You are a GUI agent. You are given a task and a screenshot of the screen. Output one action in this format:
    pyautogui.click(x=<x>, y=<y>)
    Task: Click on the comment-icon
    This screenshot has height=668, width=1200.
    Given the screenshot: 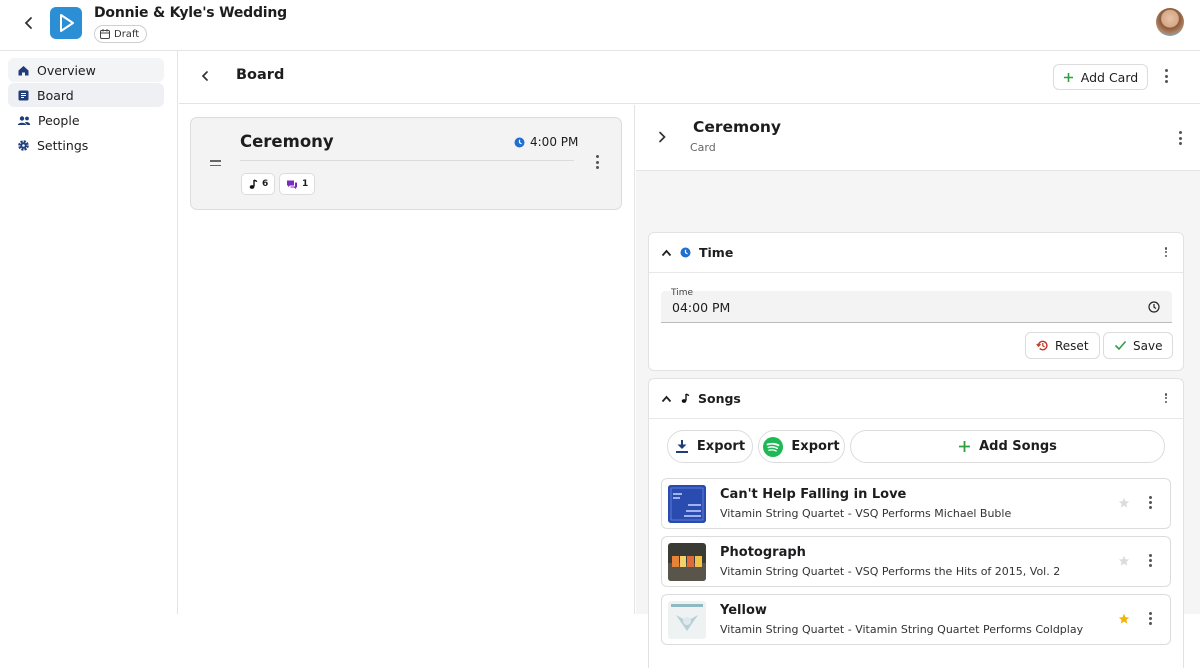 What is the action you would take?
    pyautogui.click(x=292, y=184)
    